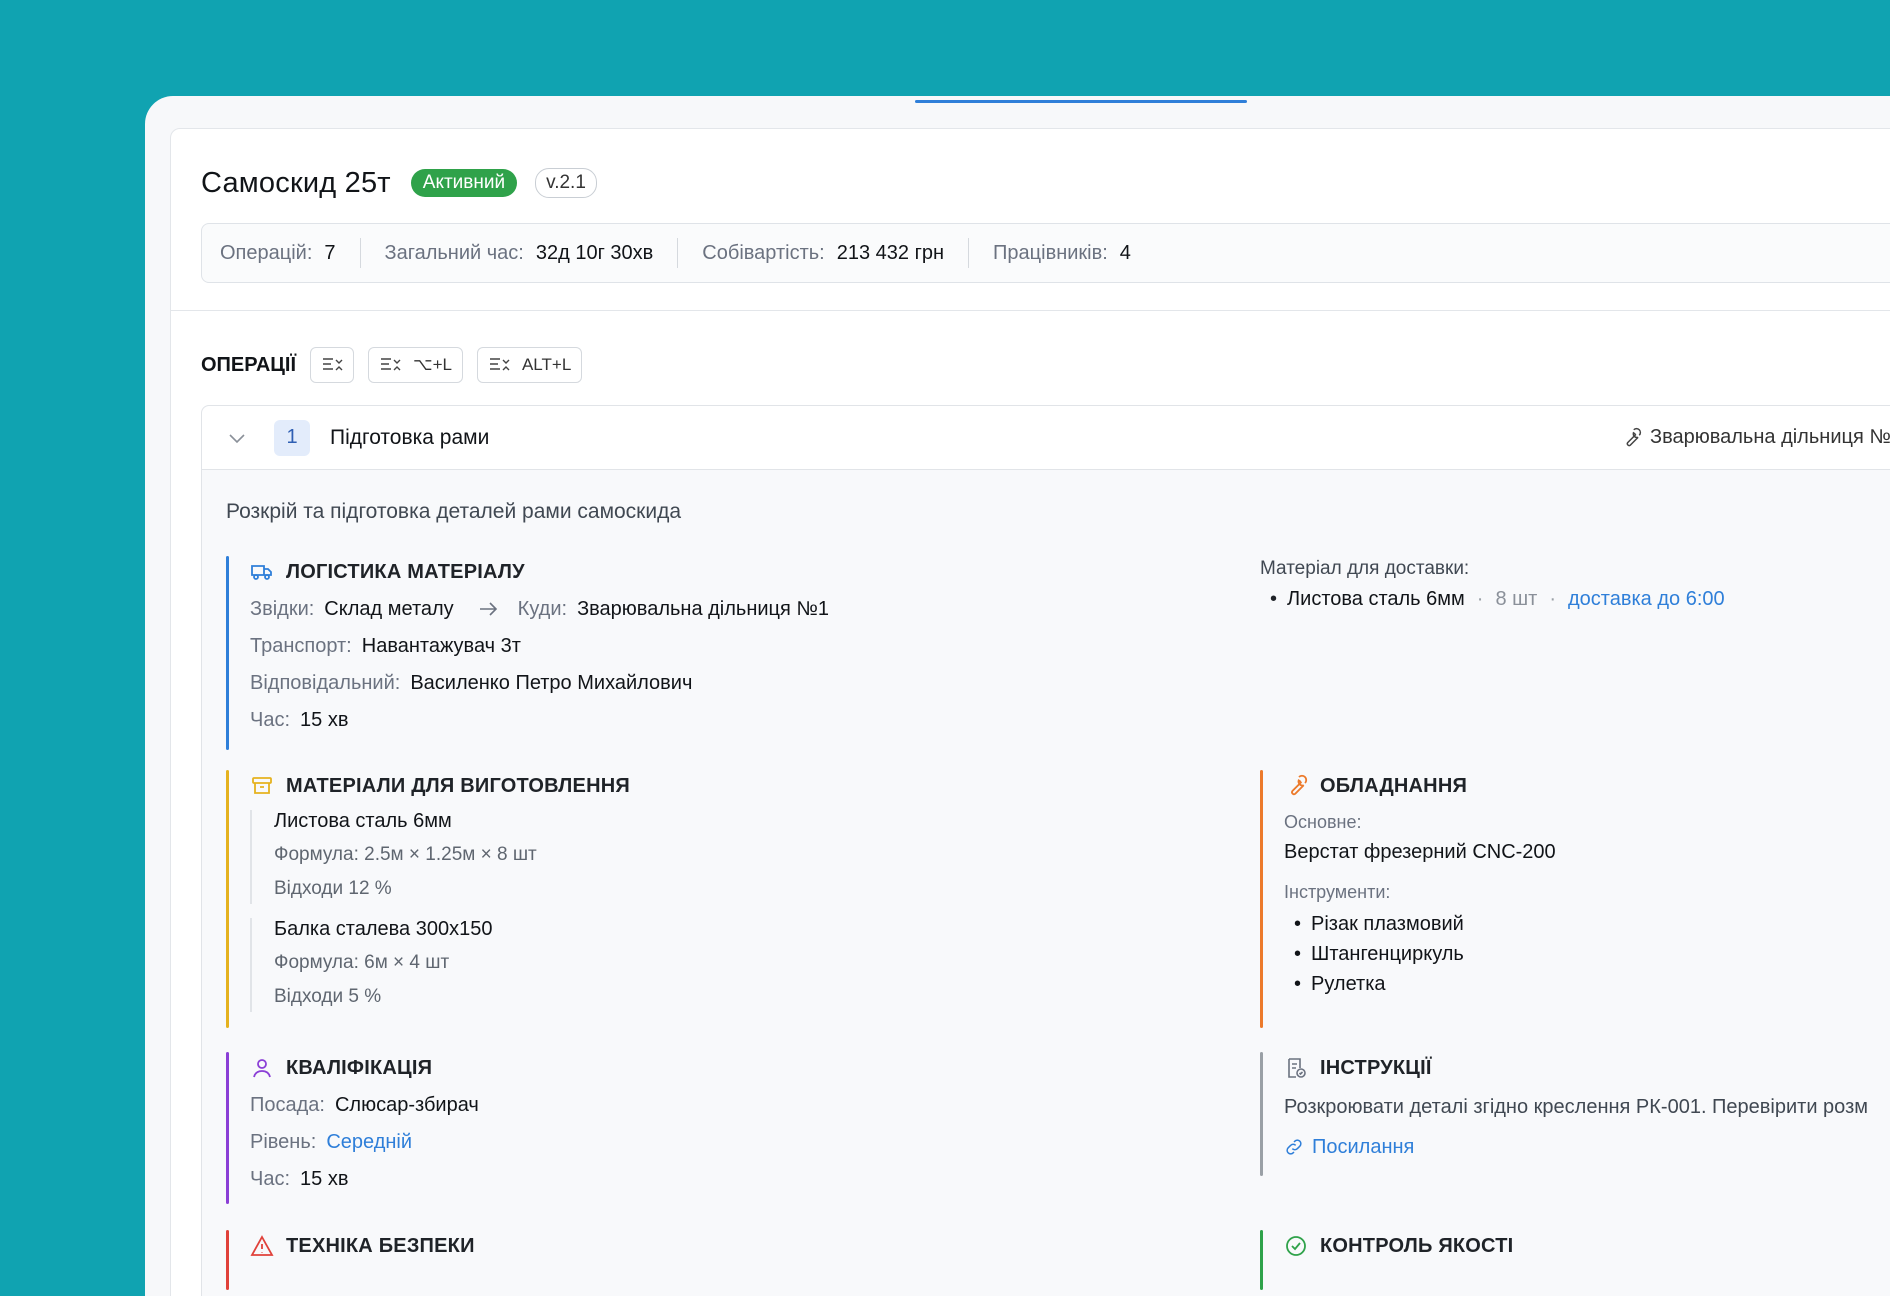  Describe the element at coordinates (389, 608) in the screenshot. I see `from-value: Склад металу` at that location.